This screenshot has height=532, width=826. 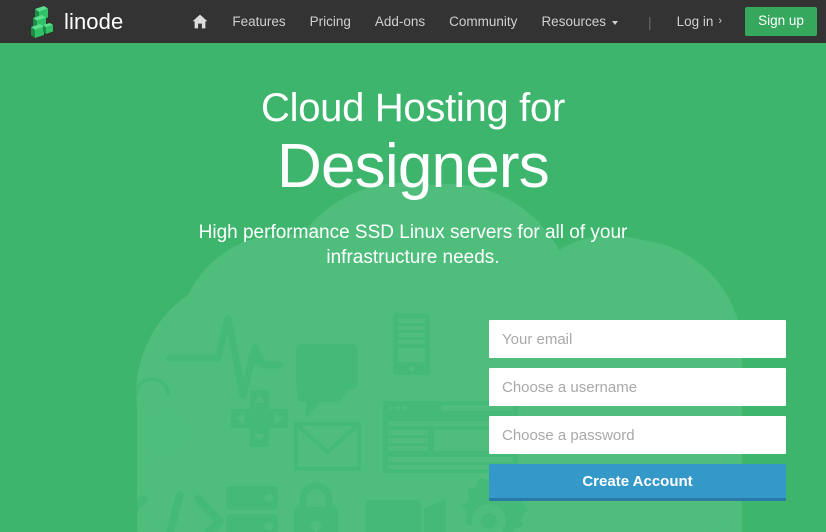 What do you see at coordinates (637, 482) in the screenshot?
I see `create-account-button: Create Account` at bounding box center [637, 482].